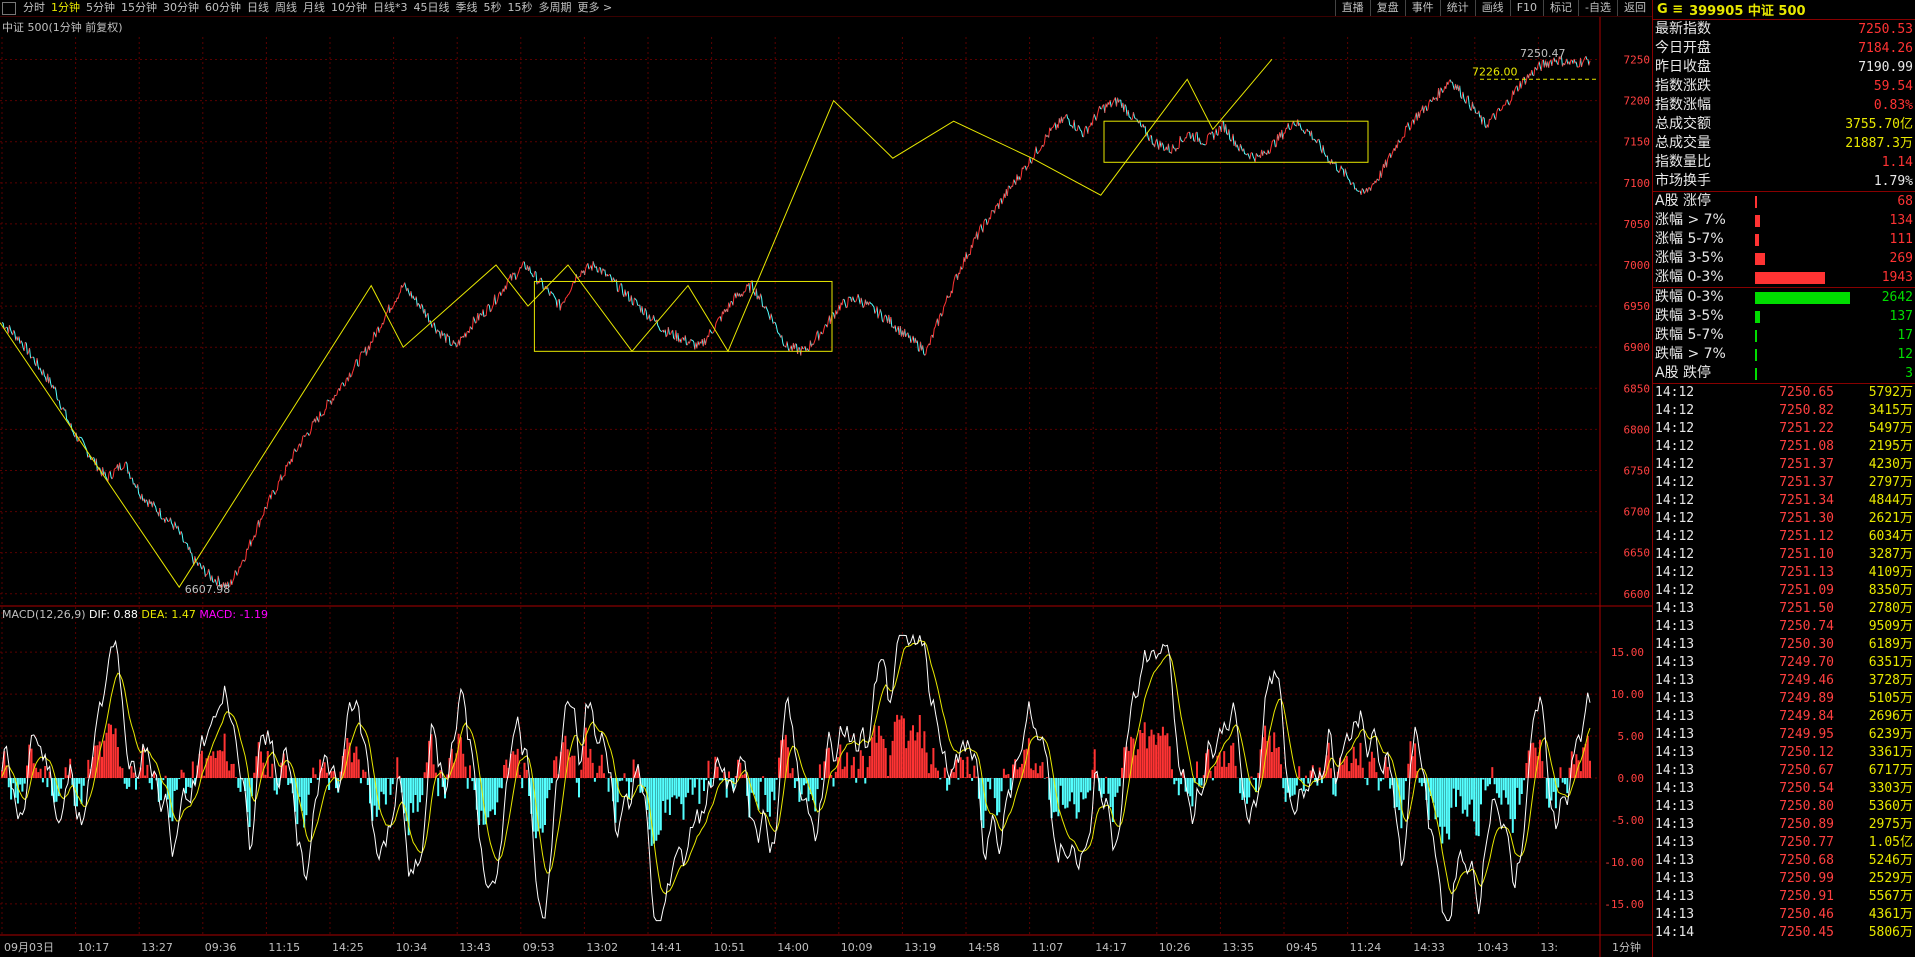 This screenshot has width=1915, height=957. I want to click on tick-volume: 3361万, so click(1890, 752).